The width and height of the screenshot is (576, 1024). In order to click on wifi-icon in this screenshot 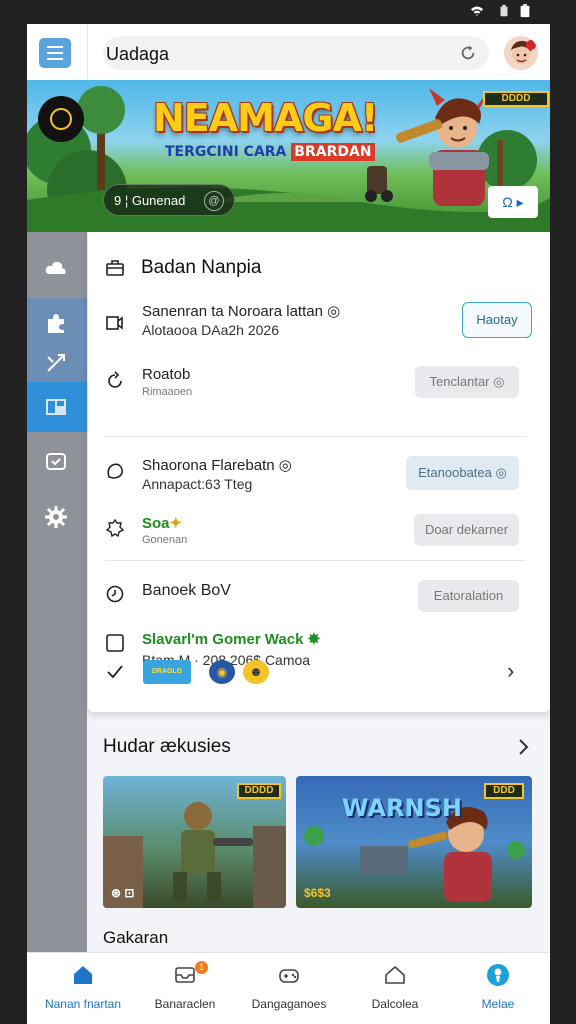, I will do `click(477, 11)`.